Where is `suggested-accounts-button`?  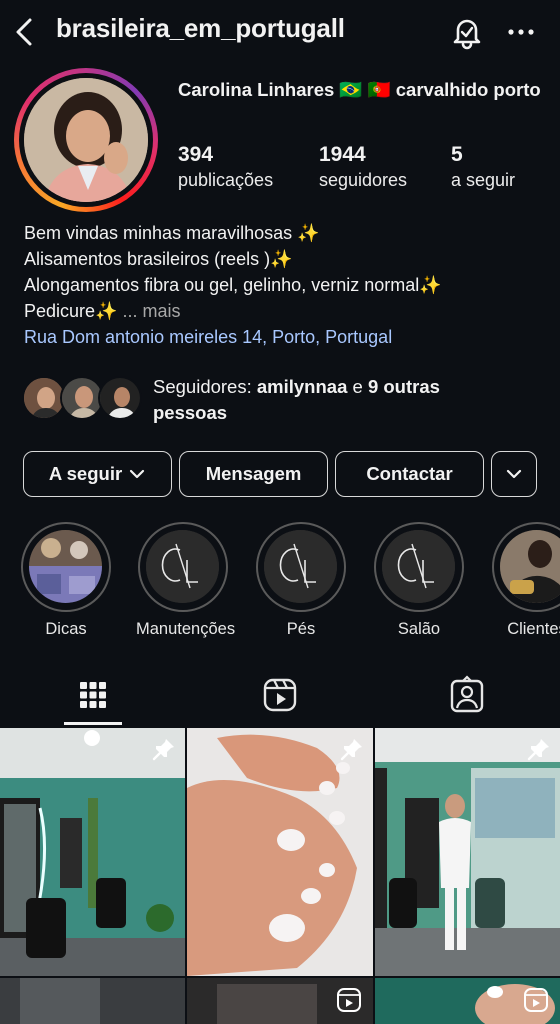
suggested-accounts-button is located at coordinates (514, 474).